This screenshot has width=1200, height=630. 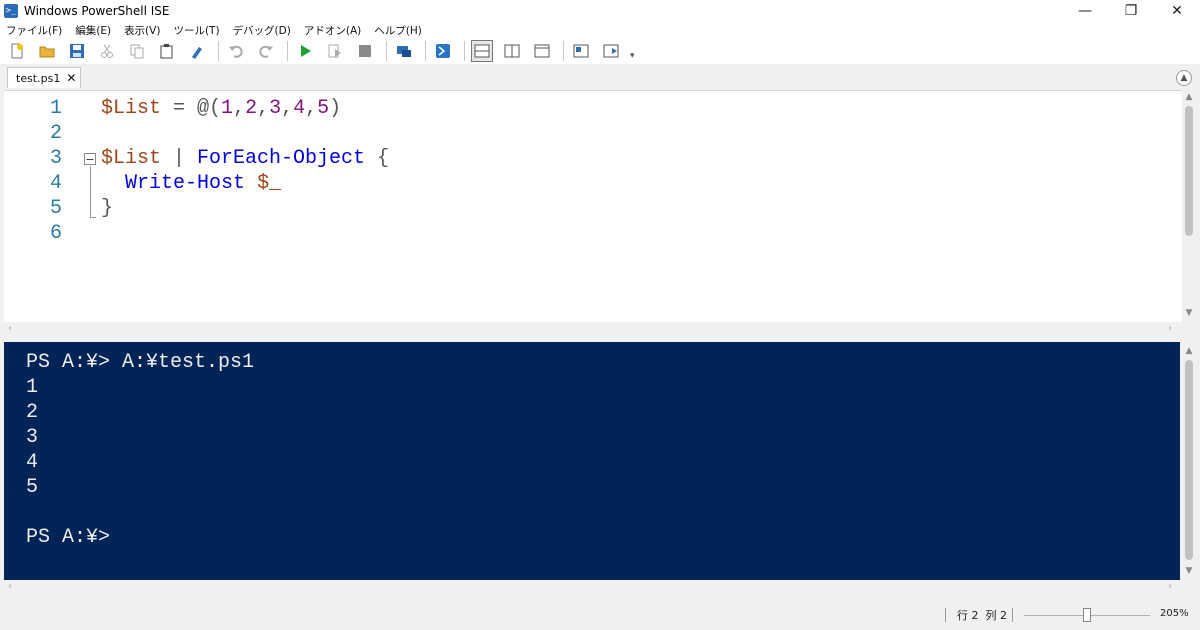 What do you see at coordinates (17, 51) in the screenshot?
I see `new-file-icon` at bounding box center [17, 51].